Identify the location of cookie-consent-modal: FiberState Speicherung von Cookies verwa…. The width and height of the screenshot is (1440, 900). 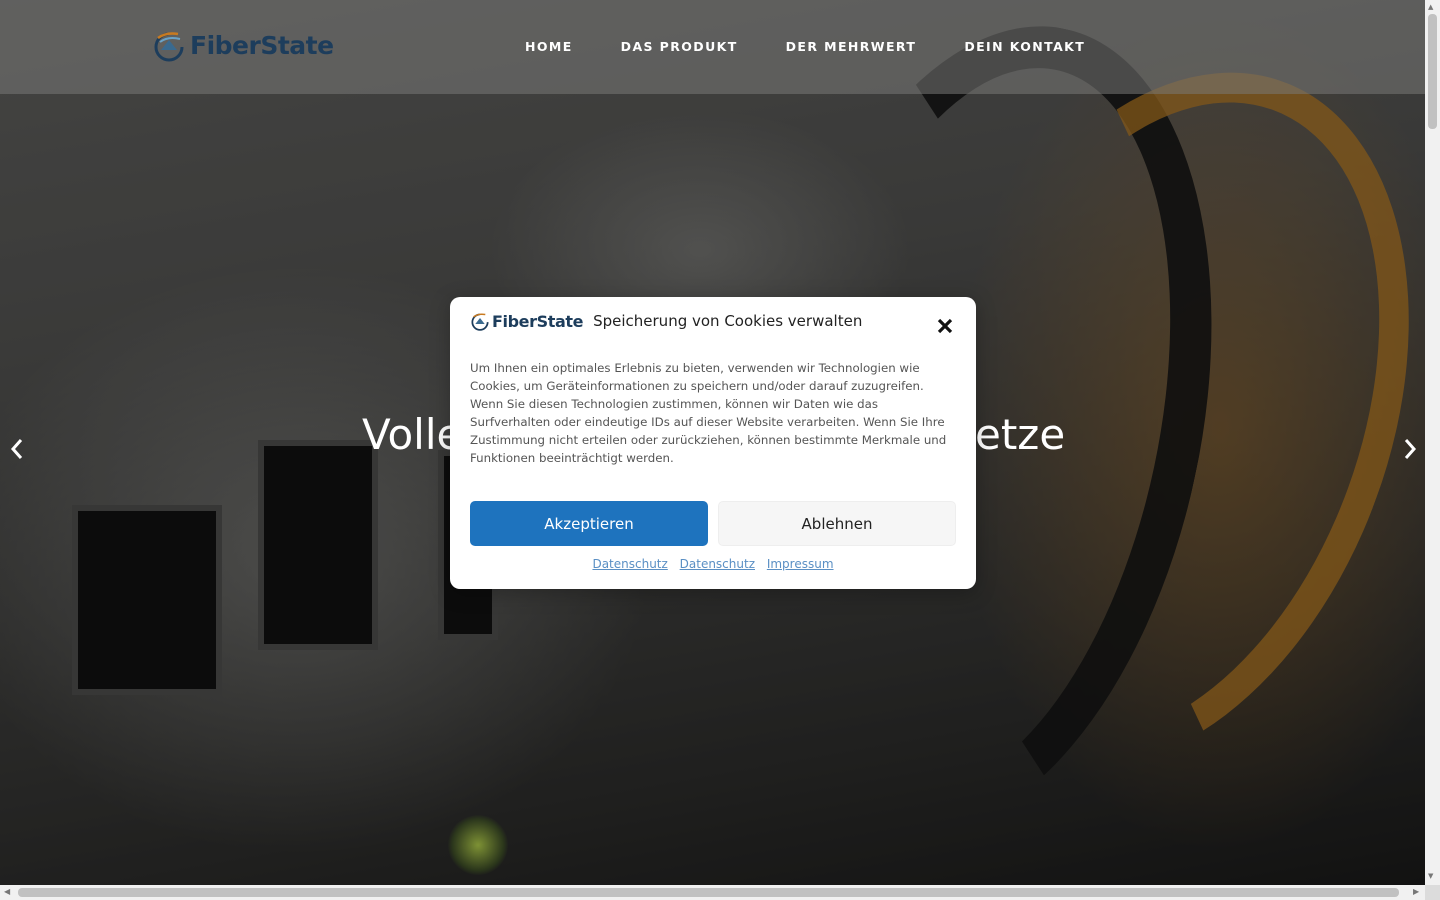
(713, 443).